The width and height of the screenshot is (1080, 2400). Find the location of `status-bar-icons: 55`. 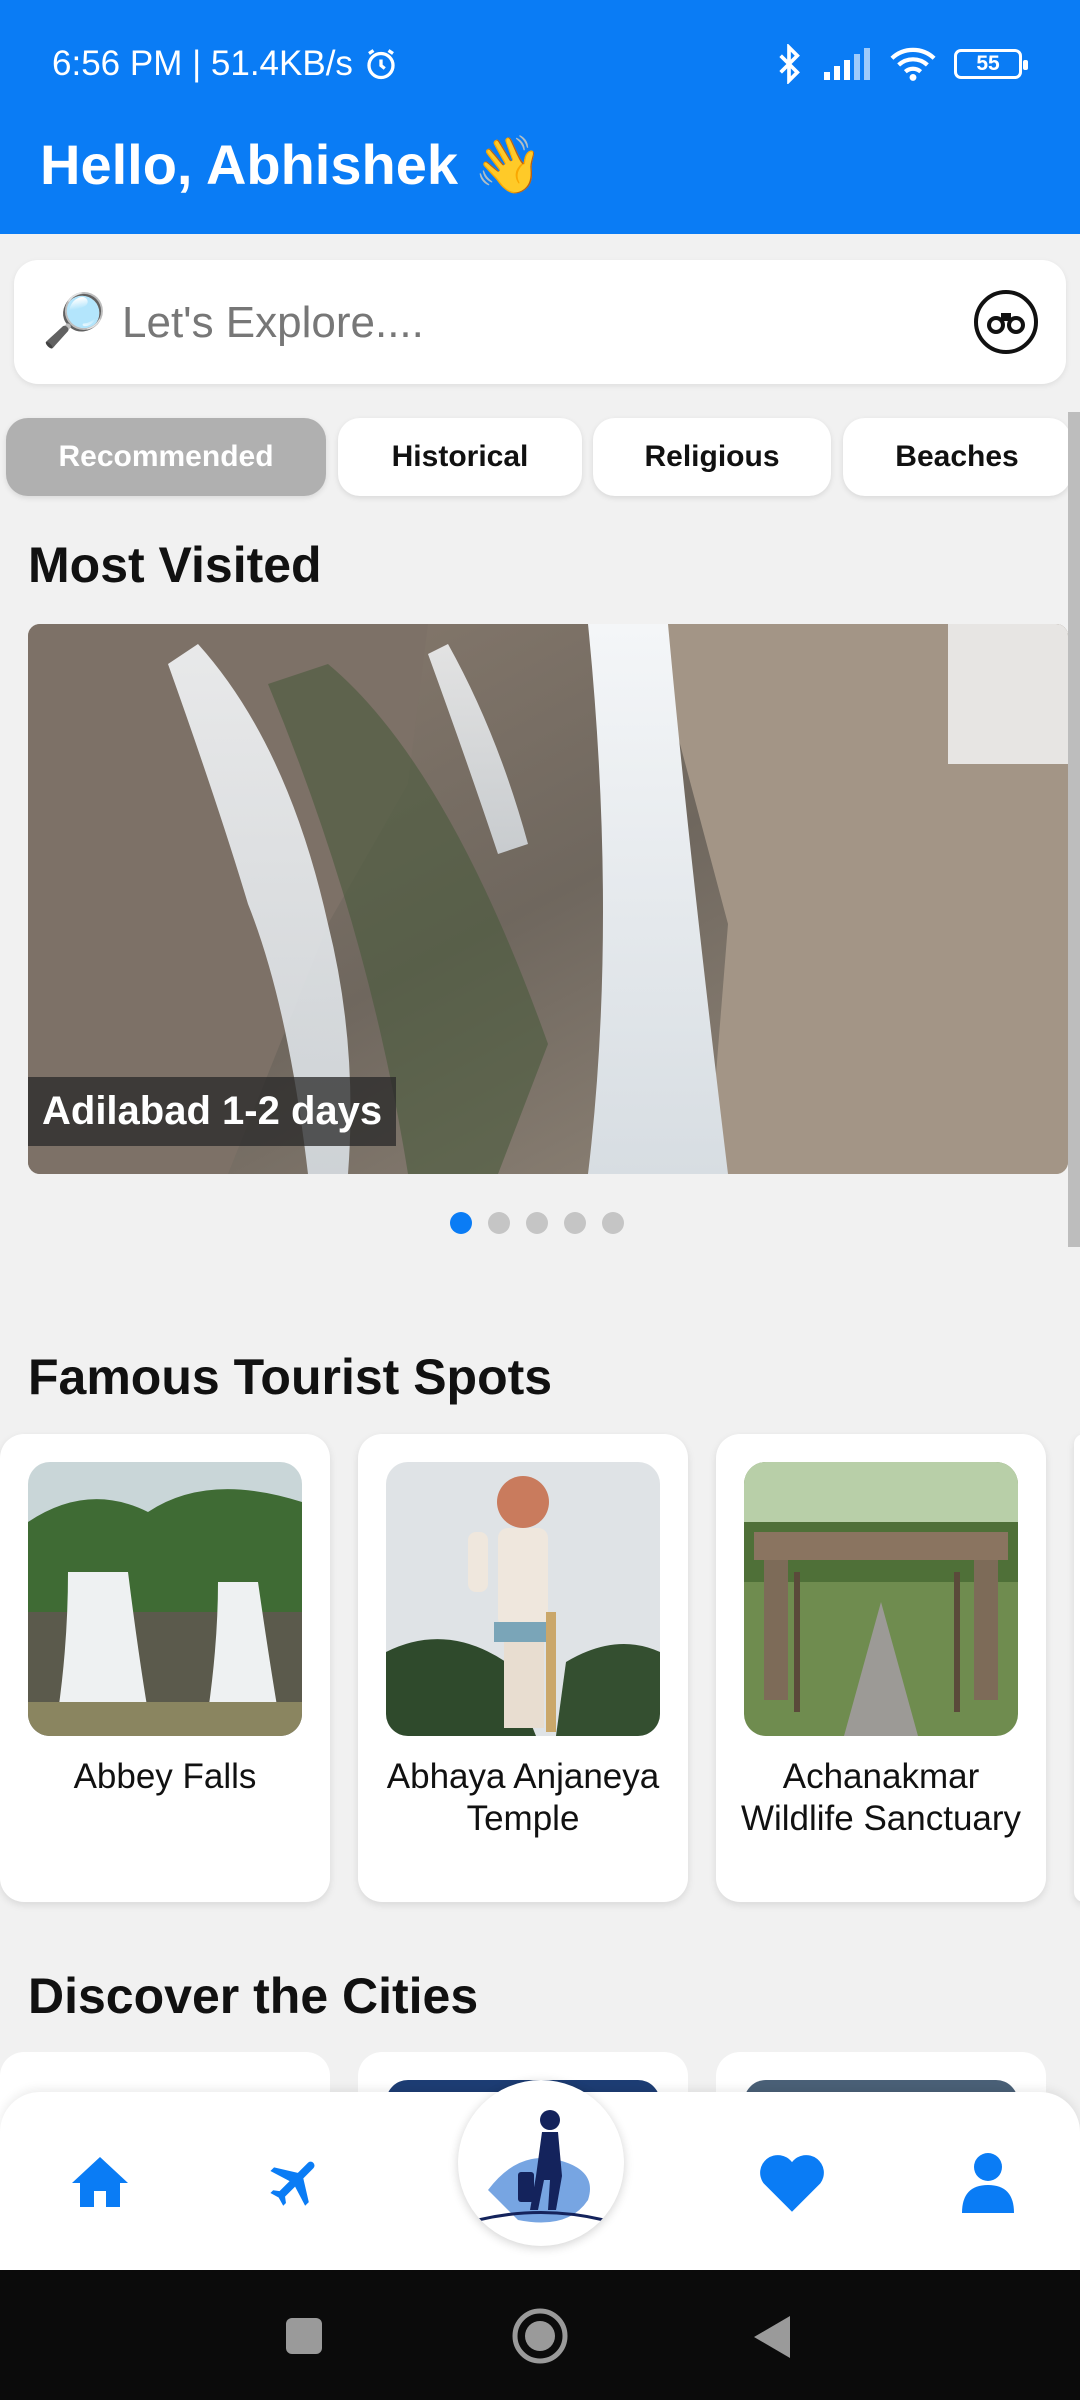

status-bar-icons: 55 is located at coordinates (901, 64).